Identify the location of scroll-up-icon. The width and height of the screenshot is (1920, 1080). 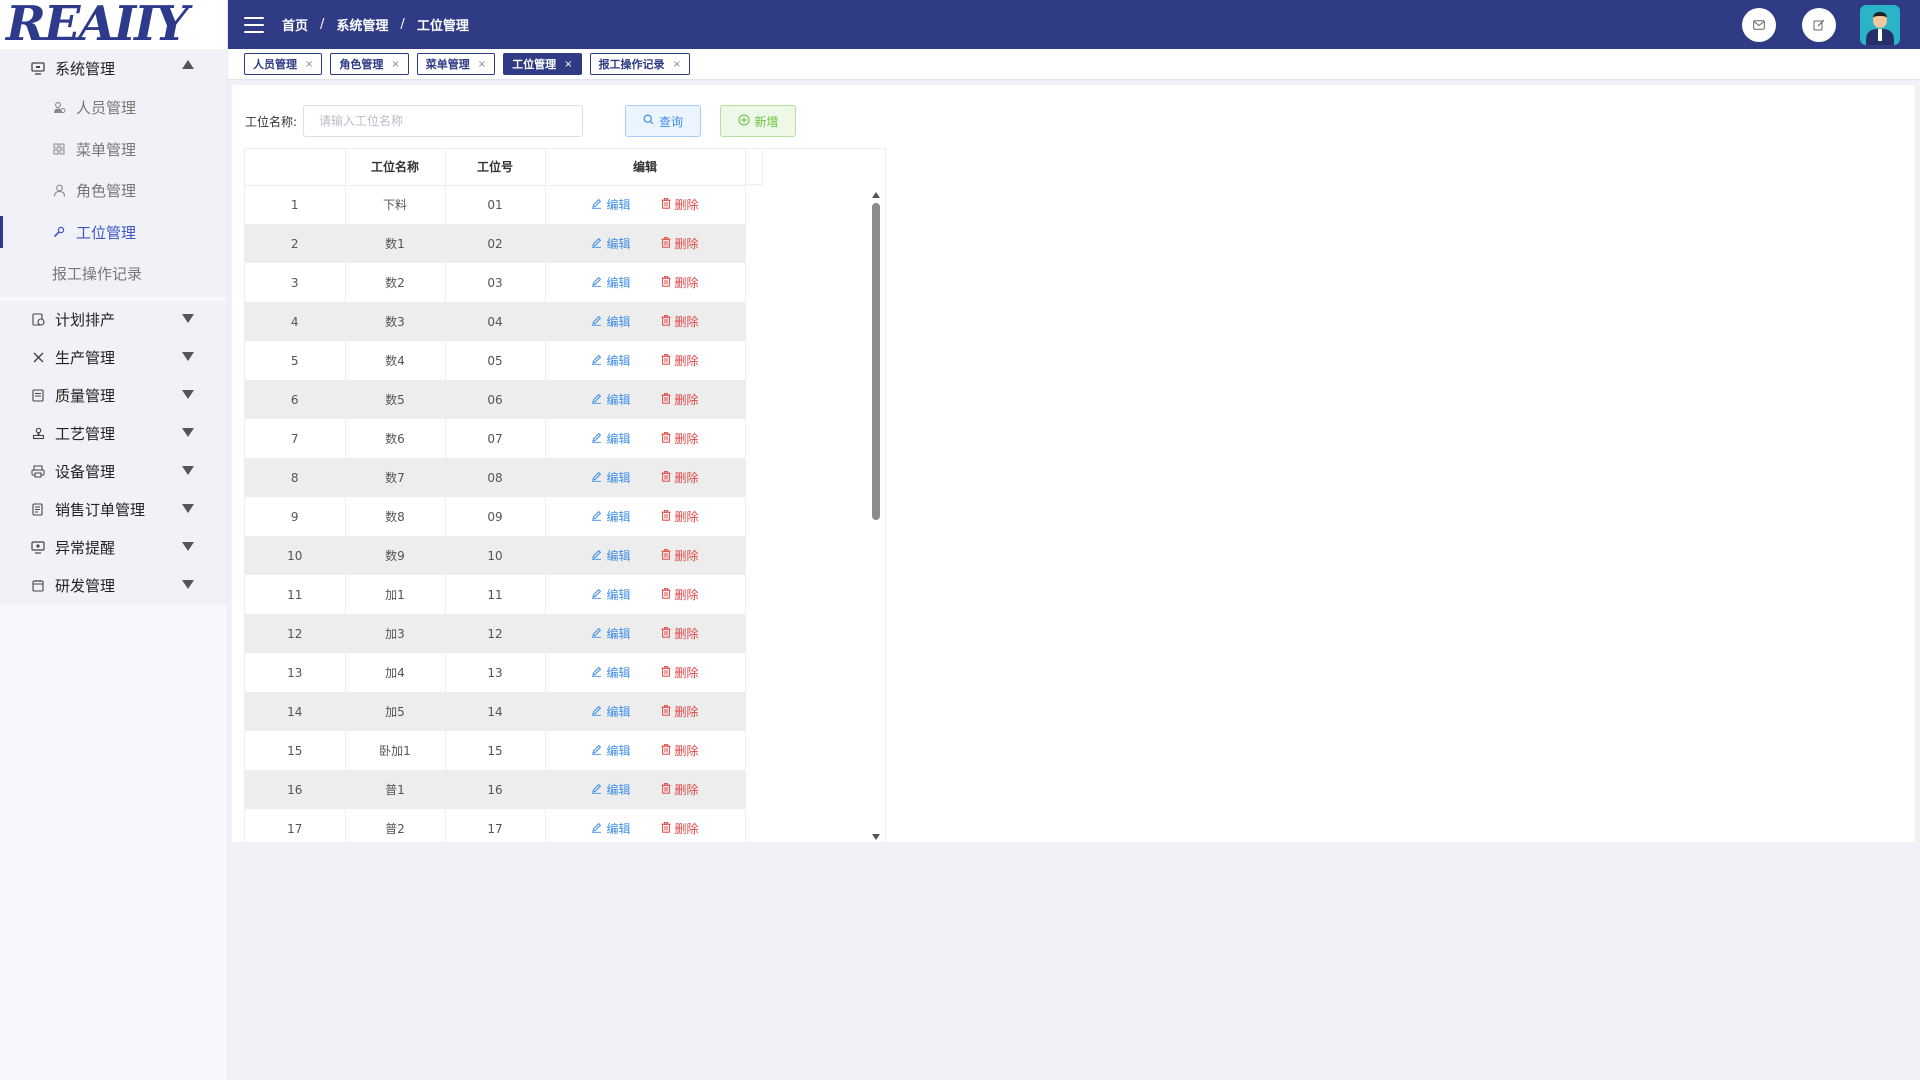
(876, 195).